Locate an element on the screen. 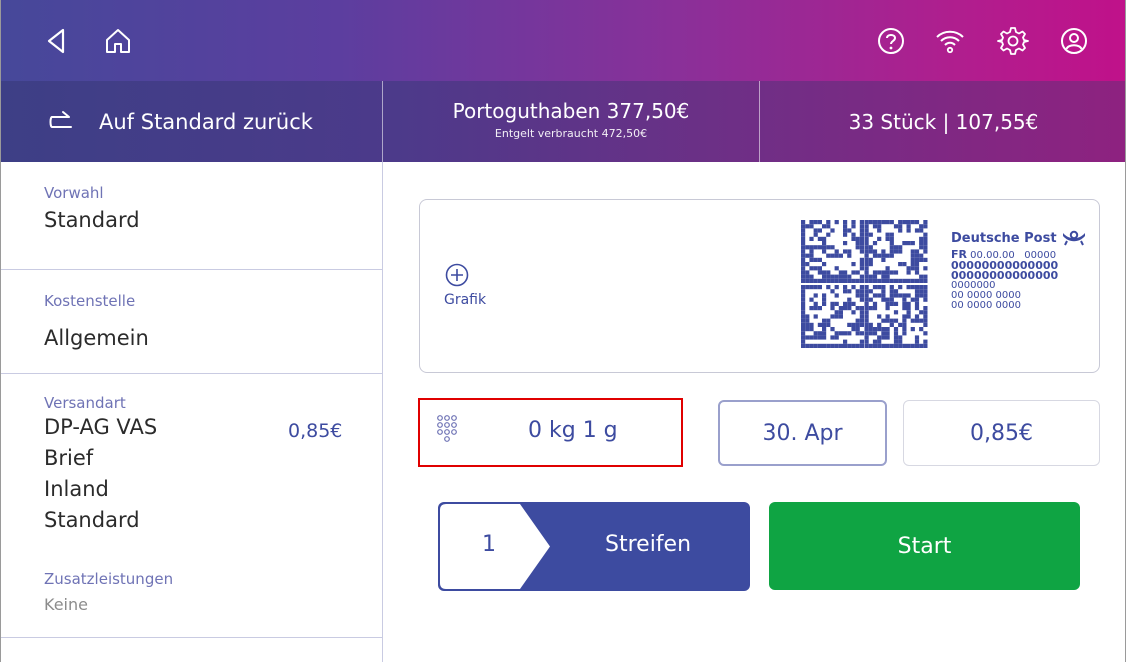 The width and height of the screenshot is (1126, 662). postage-value-button: 0,85€ is located at coordinates (1001, 433).